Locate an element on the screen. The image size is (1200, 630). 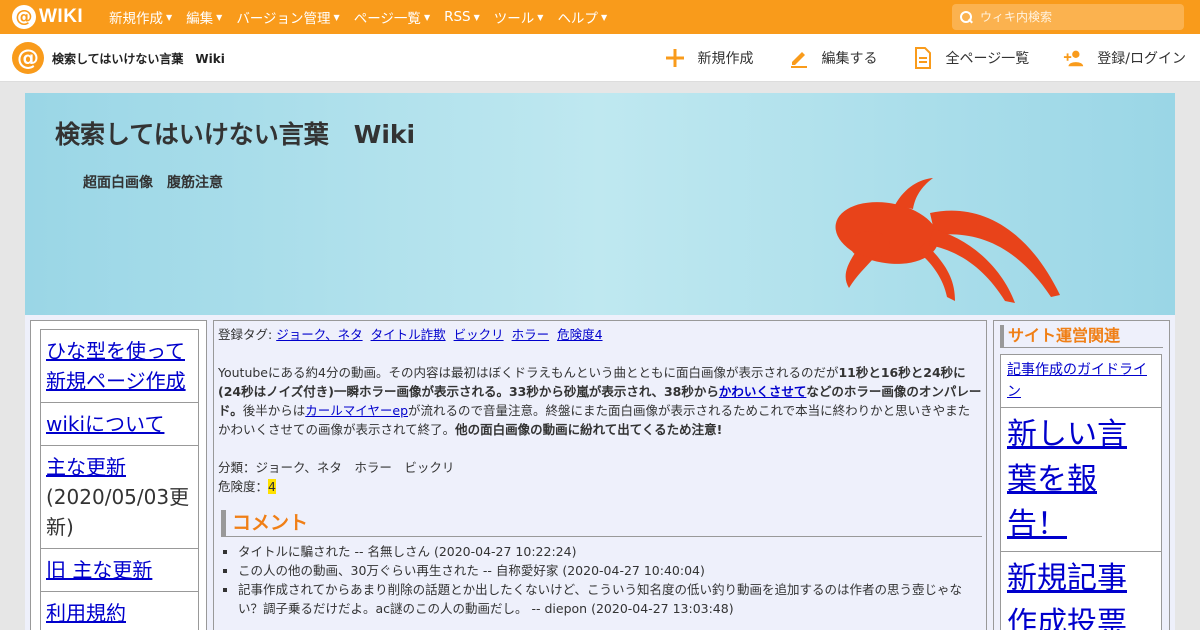
top-menu-rss-label: RSS is located at coordinates (457, 17).